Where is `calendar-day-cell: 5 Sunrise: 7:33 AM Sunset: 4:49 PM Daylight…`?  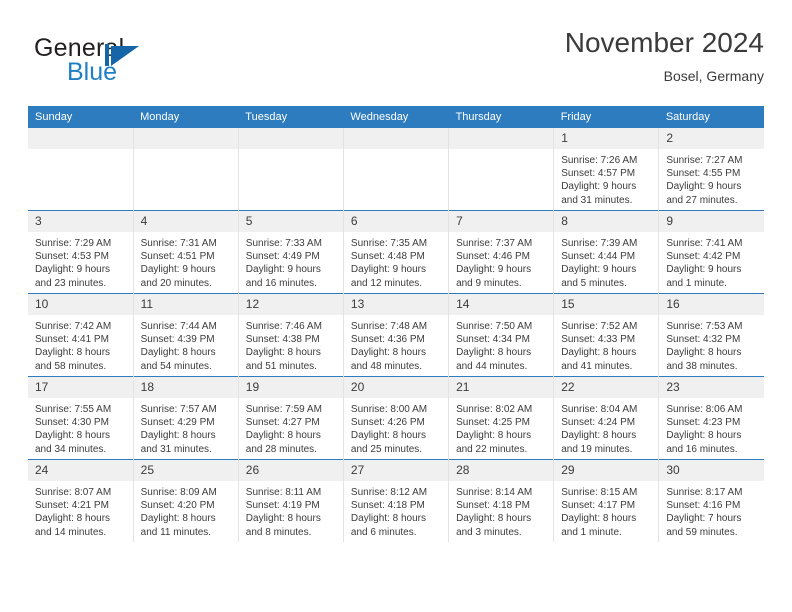 calendar-day-cell: 5 Sunrise: 7:33 AM Sunset: 4:49 PM Daylight… is located at coordinates (291, 252).